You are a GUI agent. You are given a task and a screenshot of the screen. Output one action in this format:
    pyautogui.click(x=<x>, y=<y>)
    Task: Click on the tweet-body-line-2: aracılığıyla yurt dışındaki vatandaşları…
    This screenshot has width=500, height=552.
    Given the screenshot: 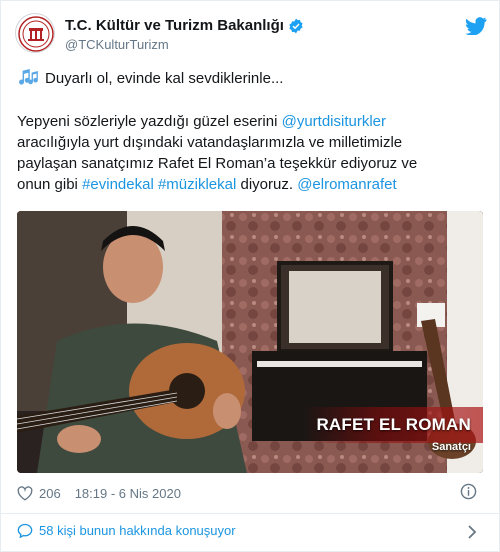 What is the action you would take?
    pyautogui.click(x=210, y=142)
    